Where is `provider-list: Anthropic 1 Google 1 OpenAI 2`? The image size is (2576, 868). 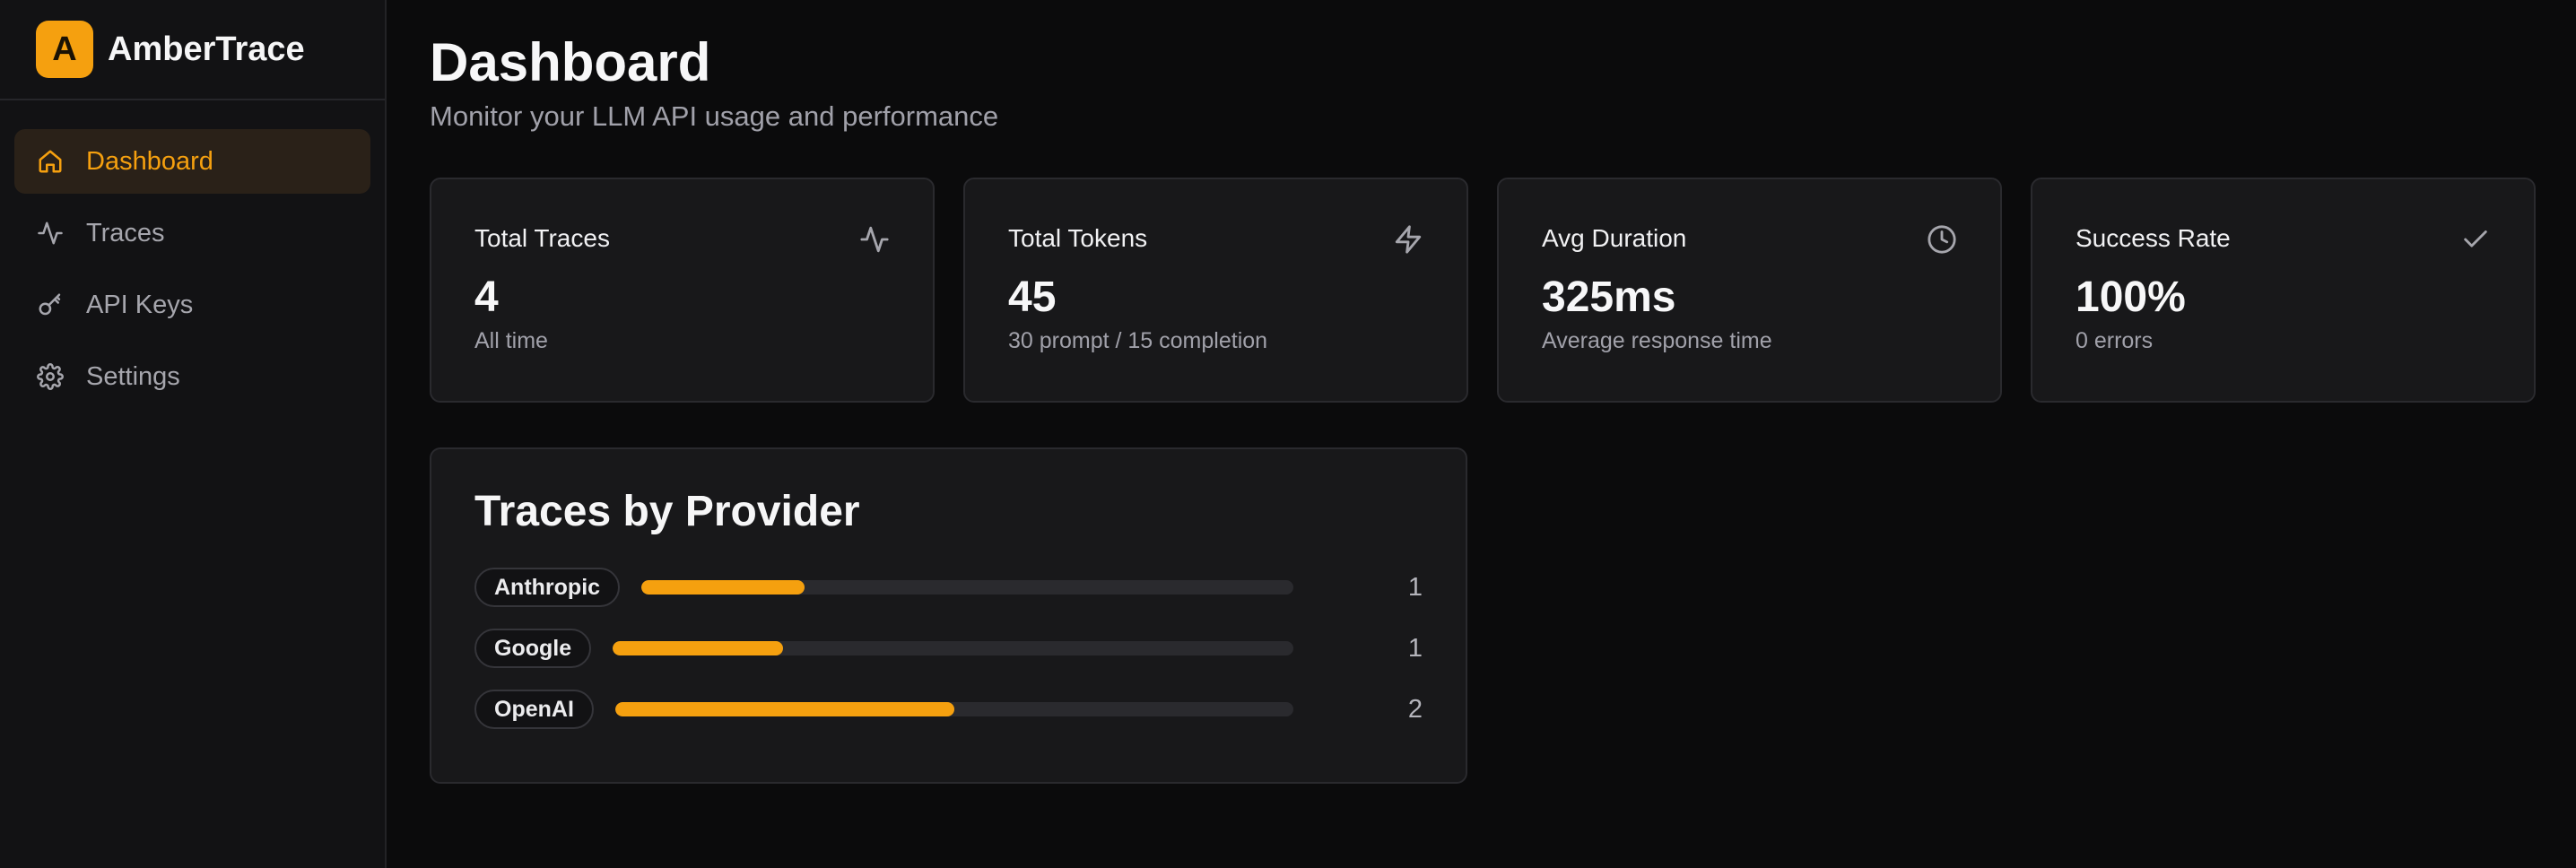 provider-list: Anthropic 1 Google 1 OpenAI 2 is located at coordinates (948, 648).